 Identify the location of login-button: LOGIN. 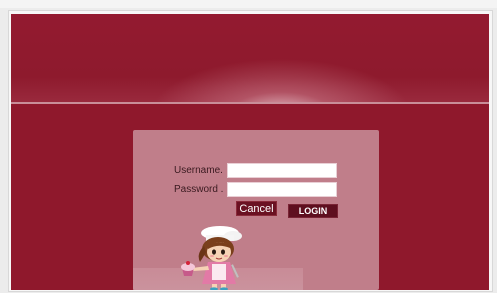
(313, 211).